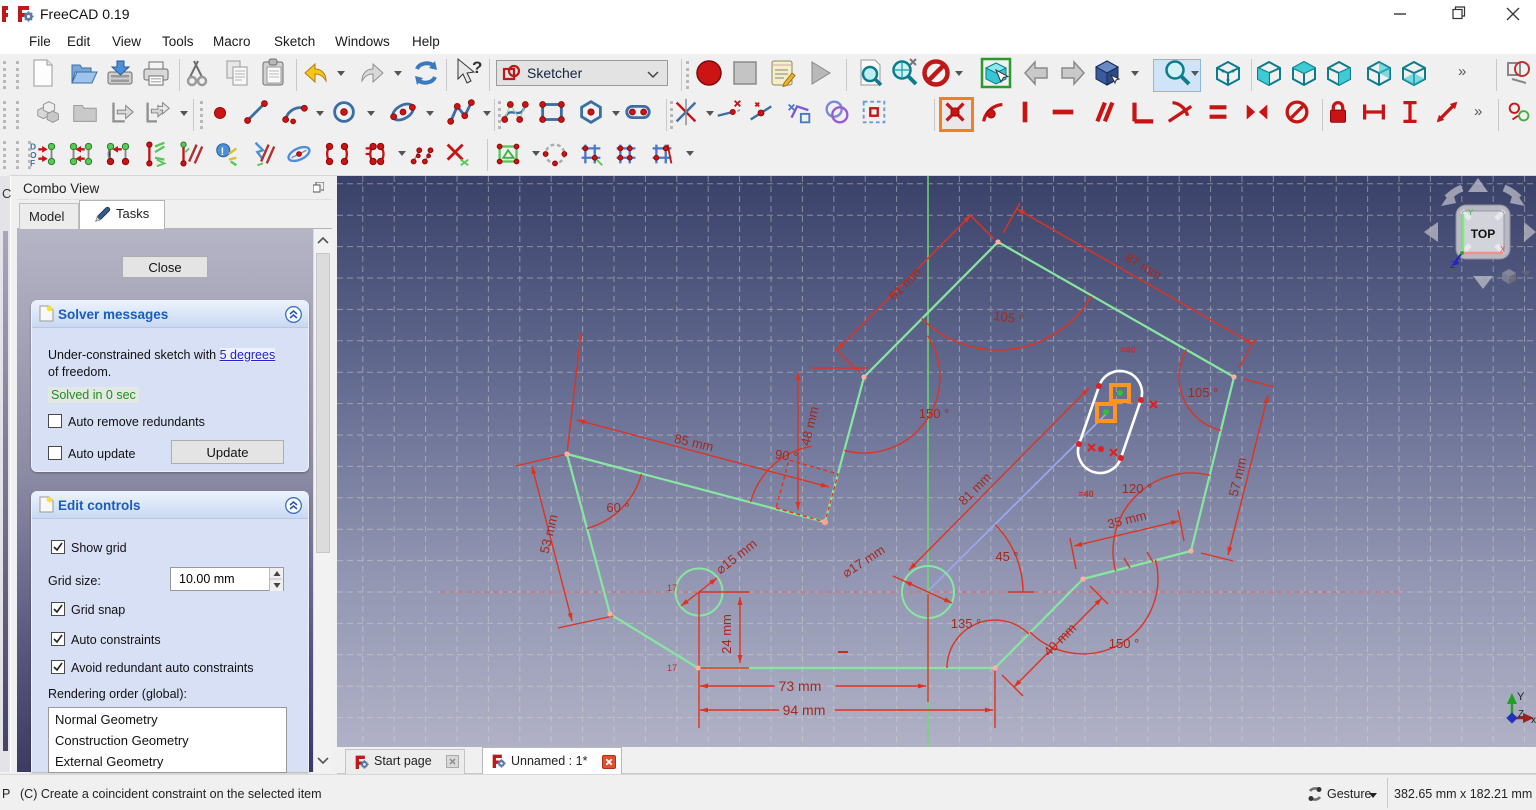 Image resolution: width=1536 pixels, height=810 pixels. I want to click on svg-text: 45 °, so click(1006, 556).